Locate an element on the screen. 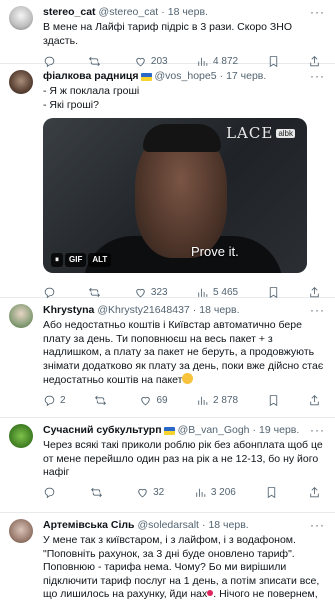 Image resolution: width=335 pixels, height=600 pixels. logo-badge: albk is located at coordinates (285, 133).